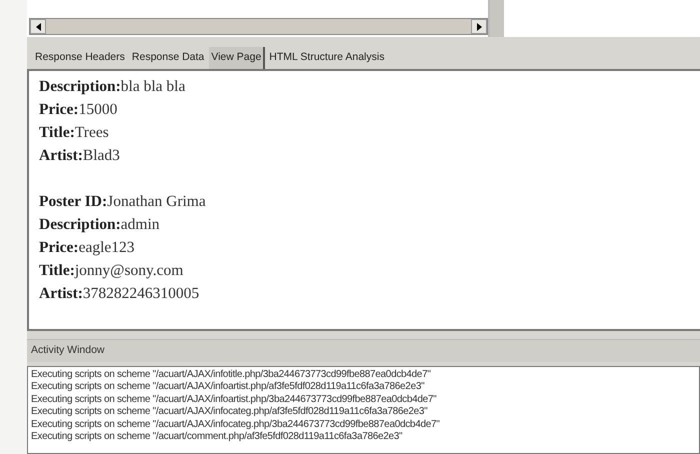  Describe the element at coordinates (234, 400) in the screenshot. I see `log-line: Executing scripts on scheme "/acuart/AJAX/infoartist.php/3ba244673773cd99fbe887ea0dcb4de7"` at that location.